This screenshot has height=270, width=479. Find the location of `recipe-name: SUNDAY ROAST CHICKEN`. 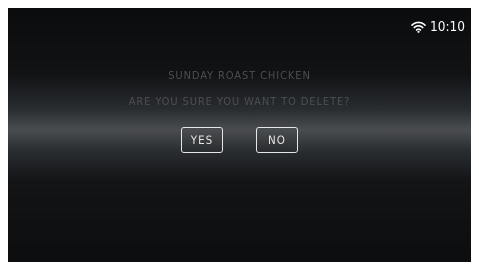

recipe-name: SUNDAY ROAST CHICKEN is located at coordinates (239, 75).